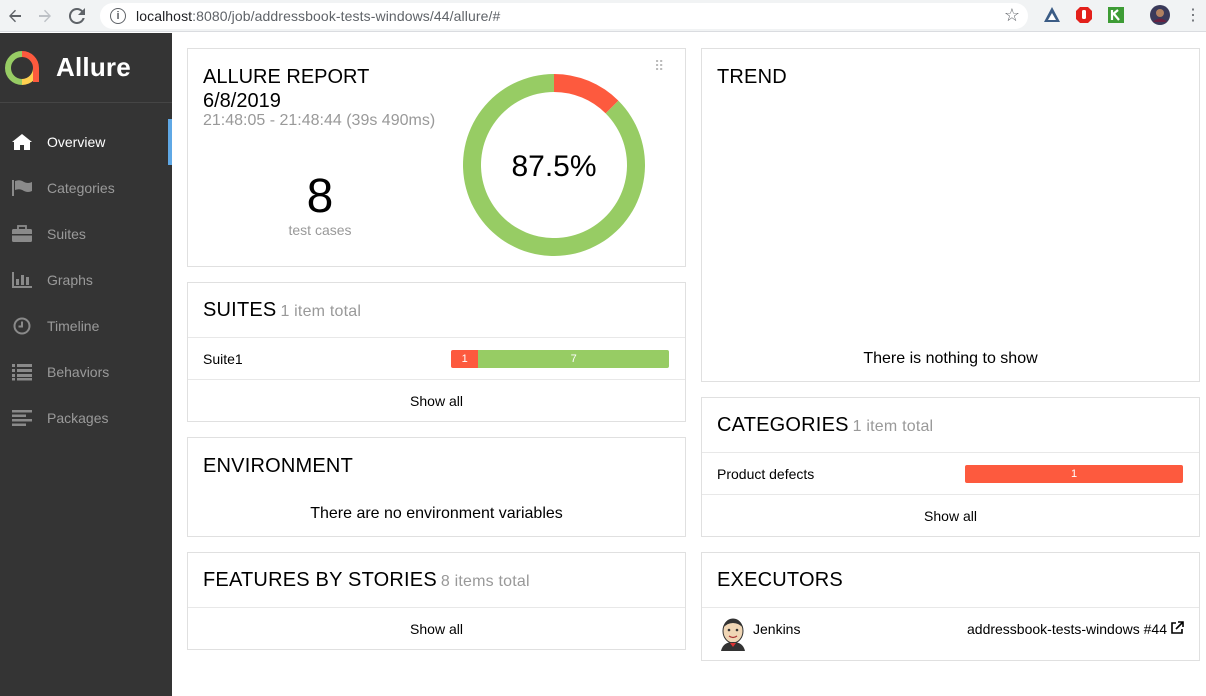 The width and height of the screenshot is (1206, 696). Describe the element at coordinates (22, 188) in the screenshot. I see `flag-icon` at that location.